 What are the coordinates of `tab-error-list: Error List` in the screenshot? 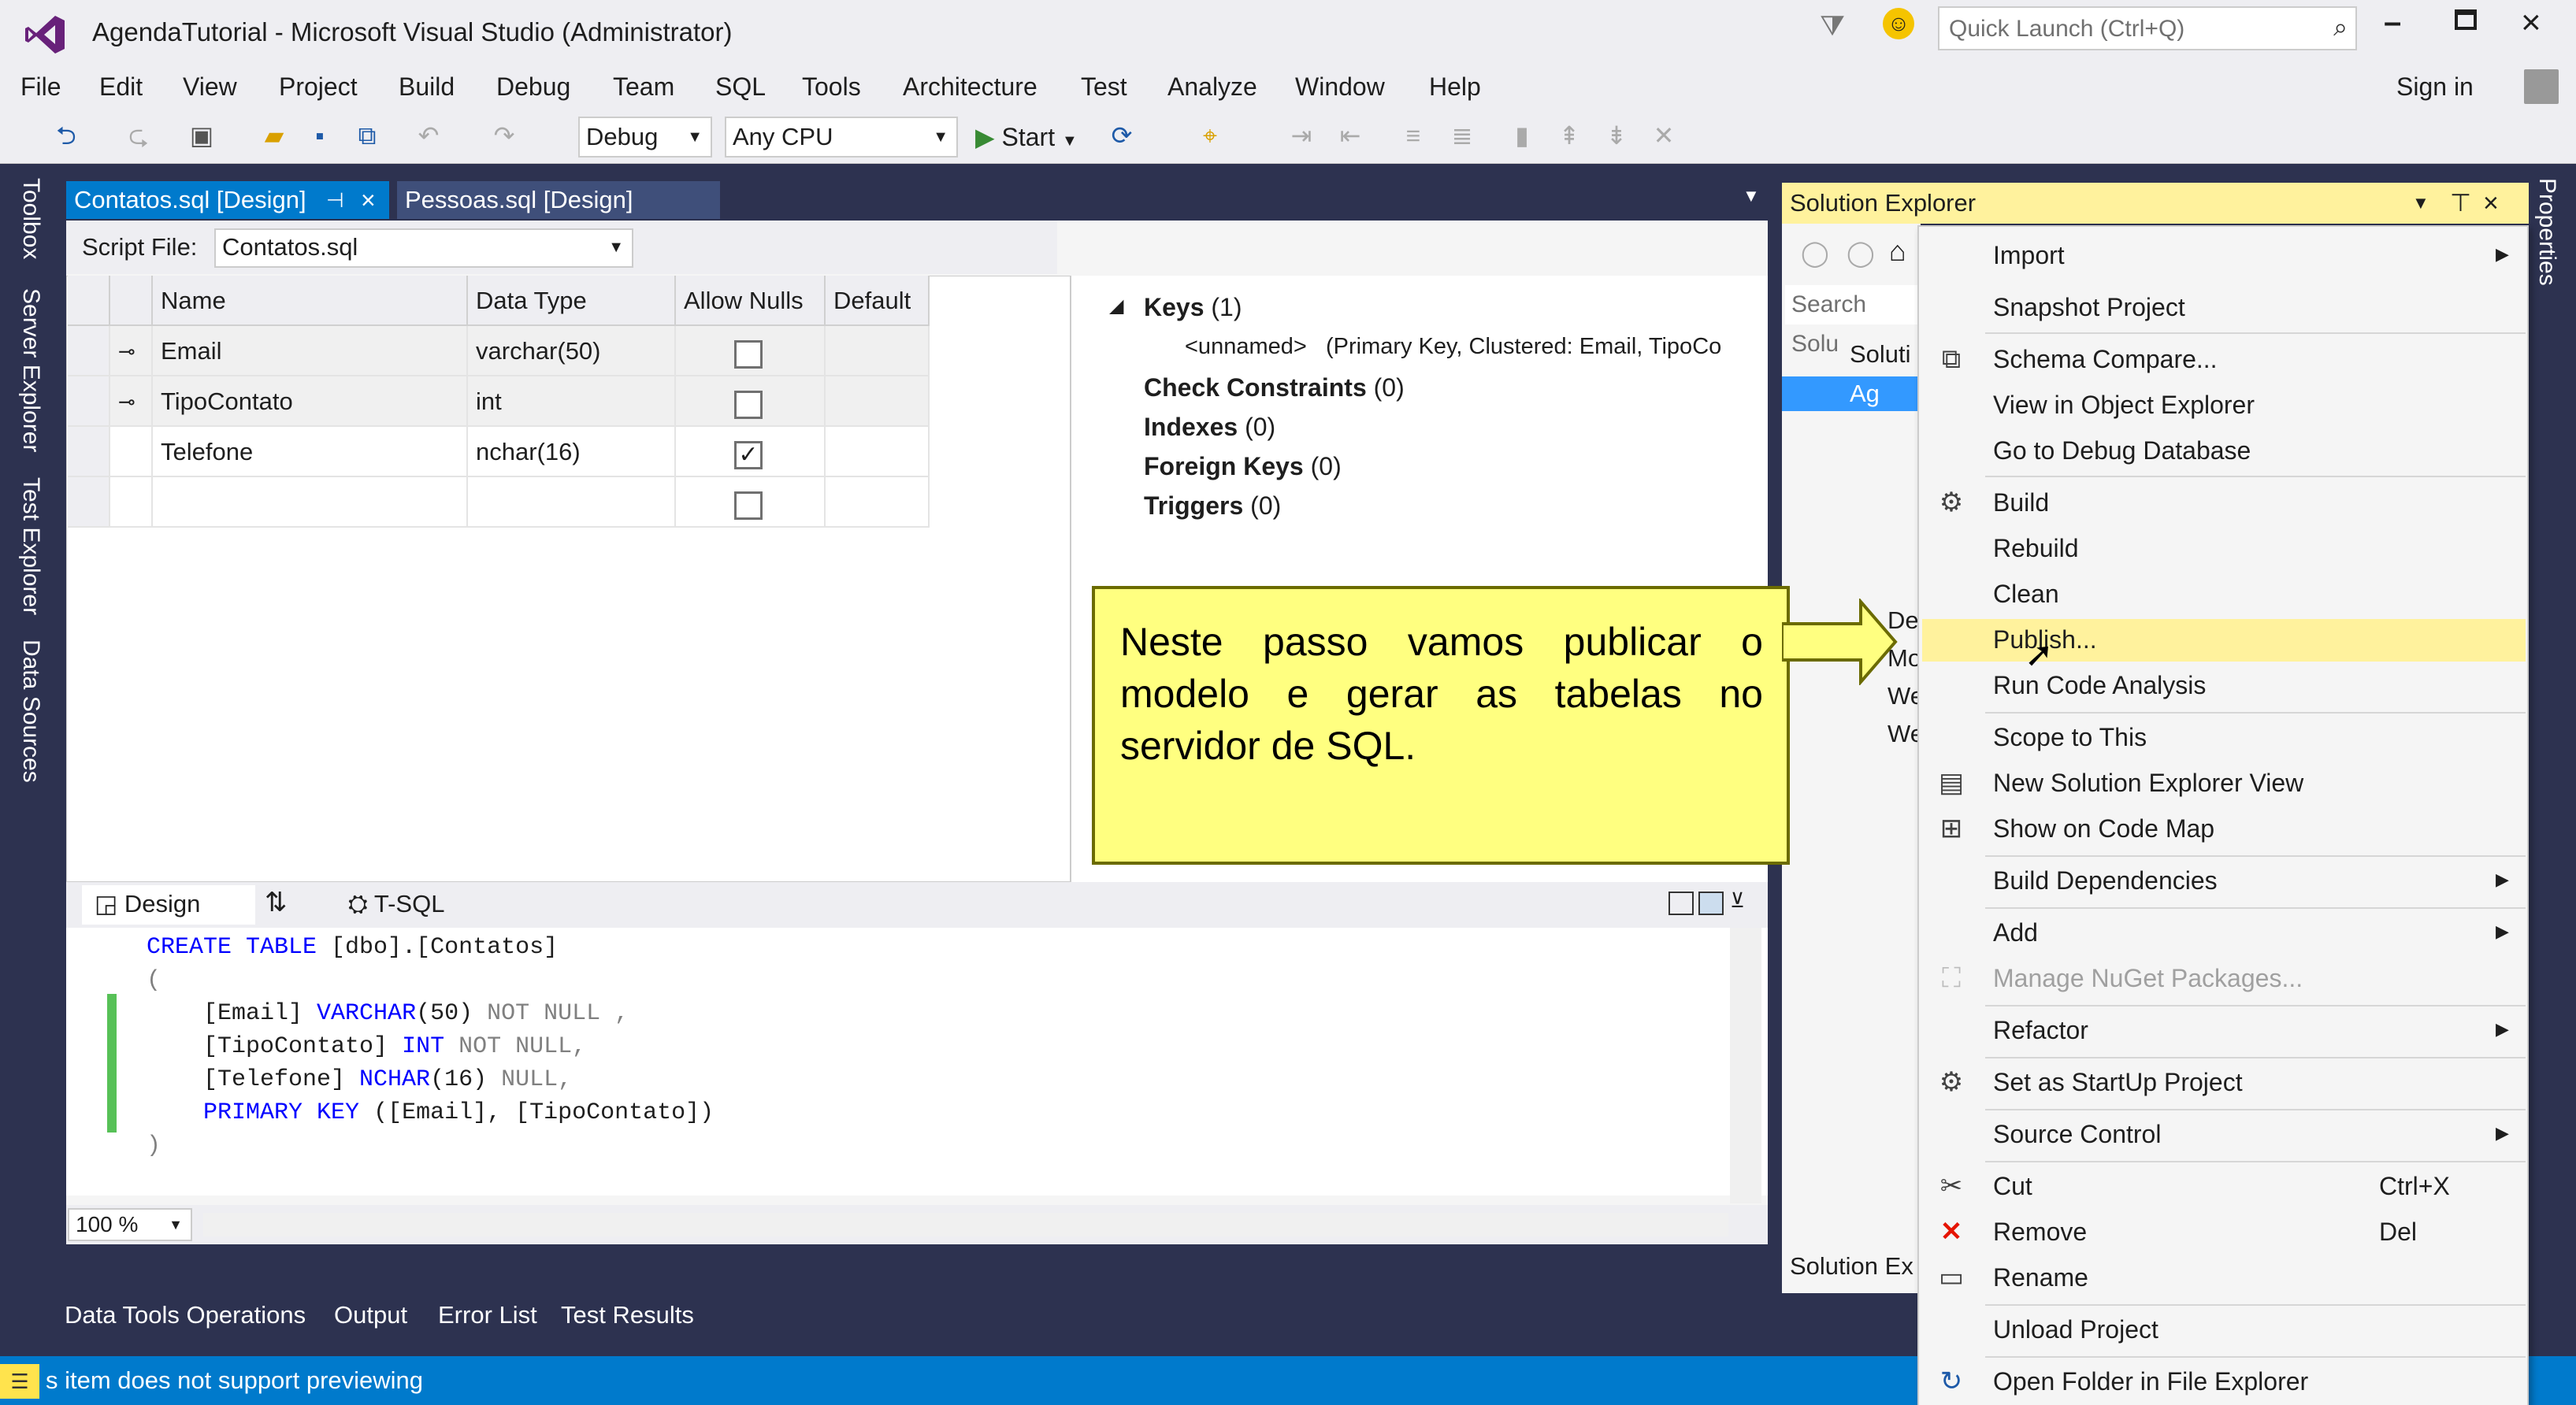 It's located at (487, 1315).